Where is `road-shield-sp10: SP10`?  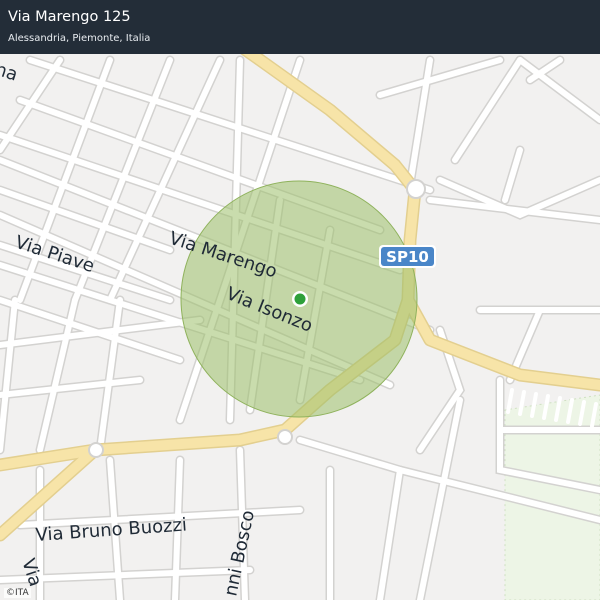 road-shield-sp10: SP10 is located at coordinates (407, 256).